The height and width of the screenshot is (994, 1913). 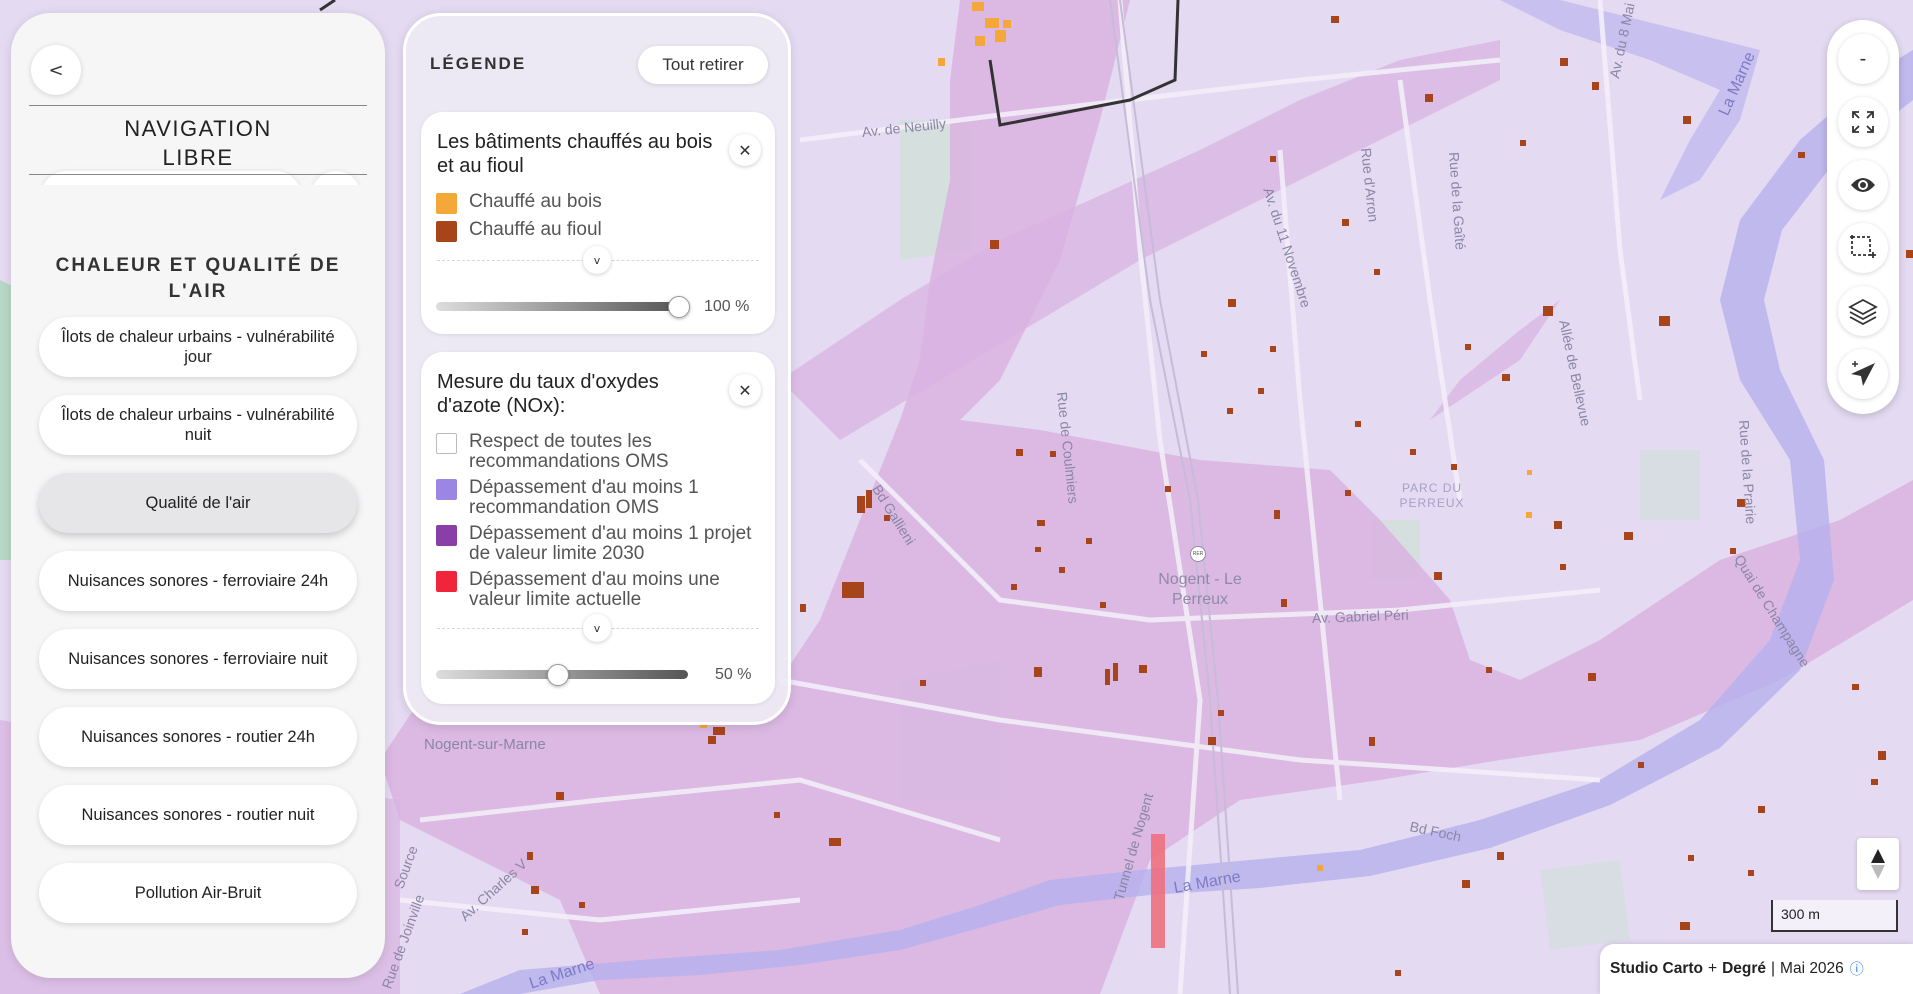 I want to click on legend-label: Chauffé au fioul, so click(x=535, y=229).